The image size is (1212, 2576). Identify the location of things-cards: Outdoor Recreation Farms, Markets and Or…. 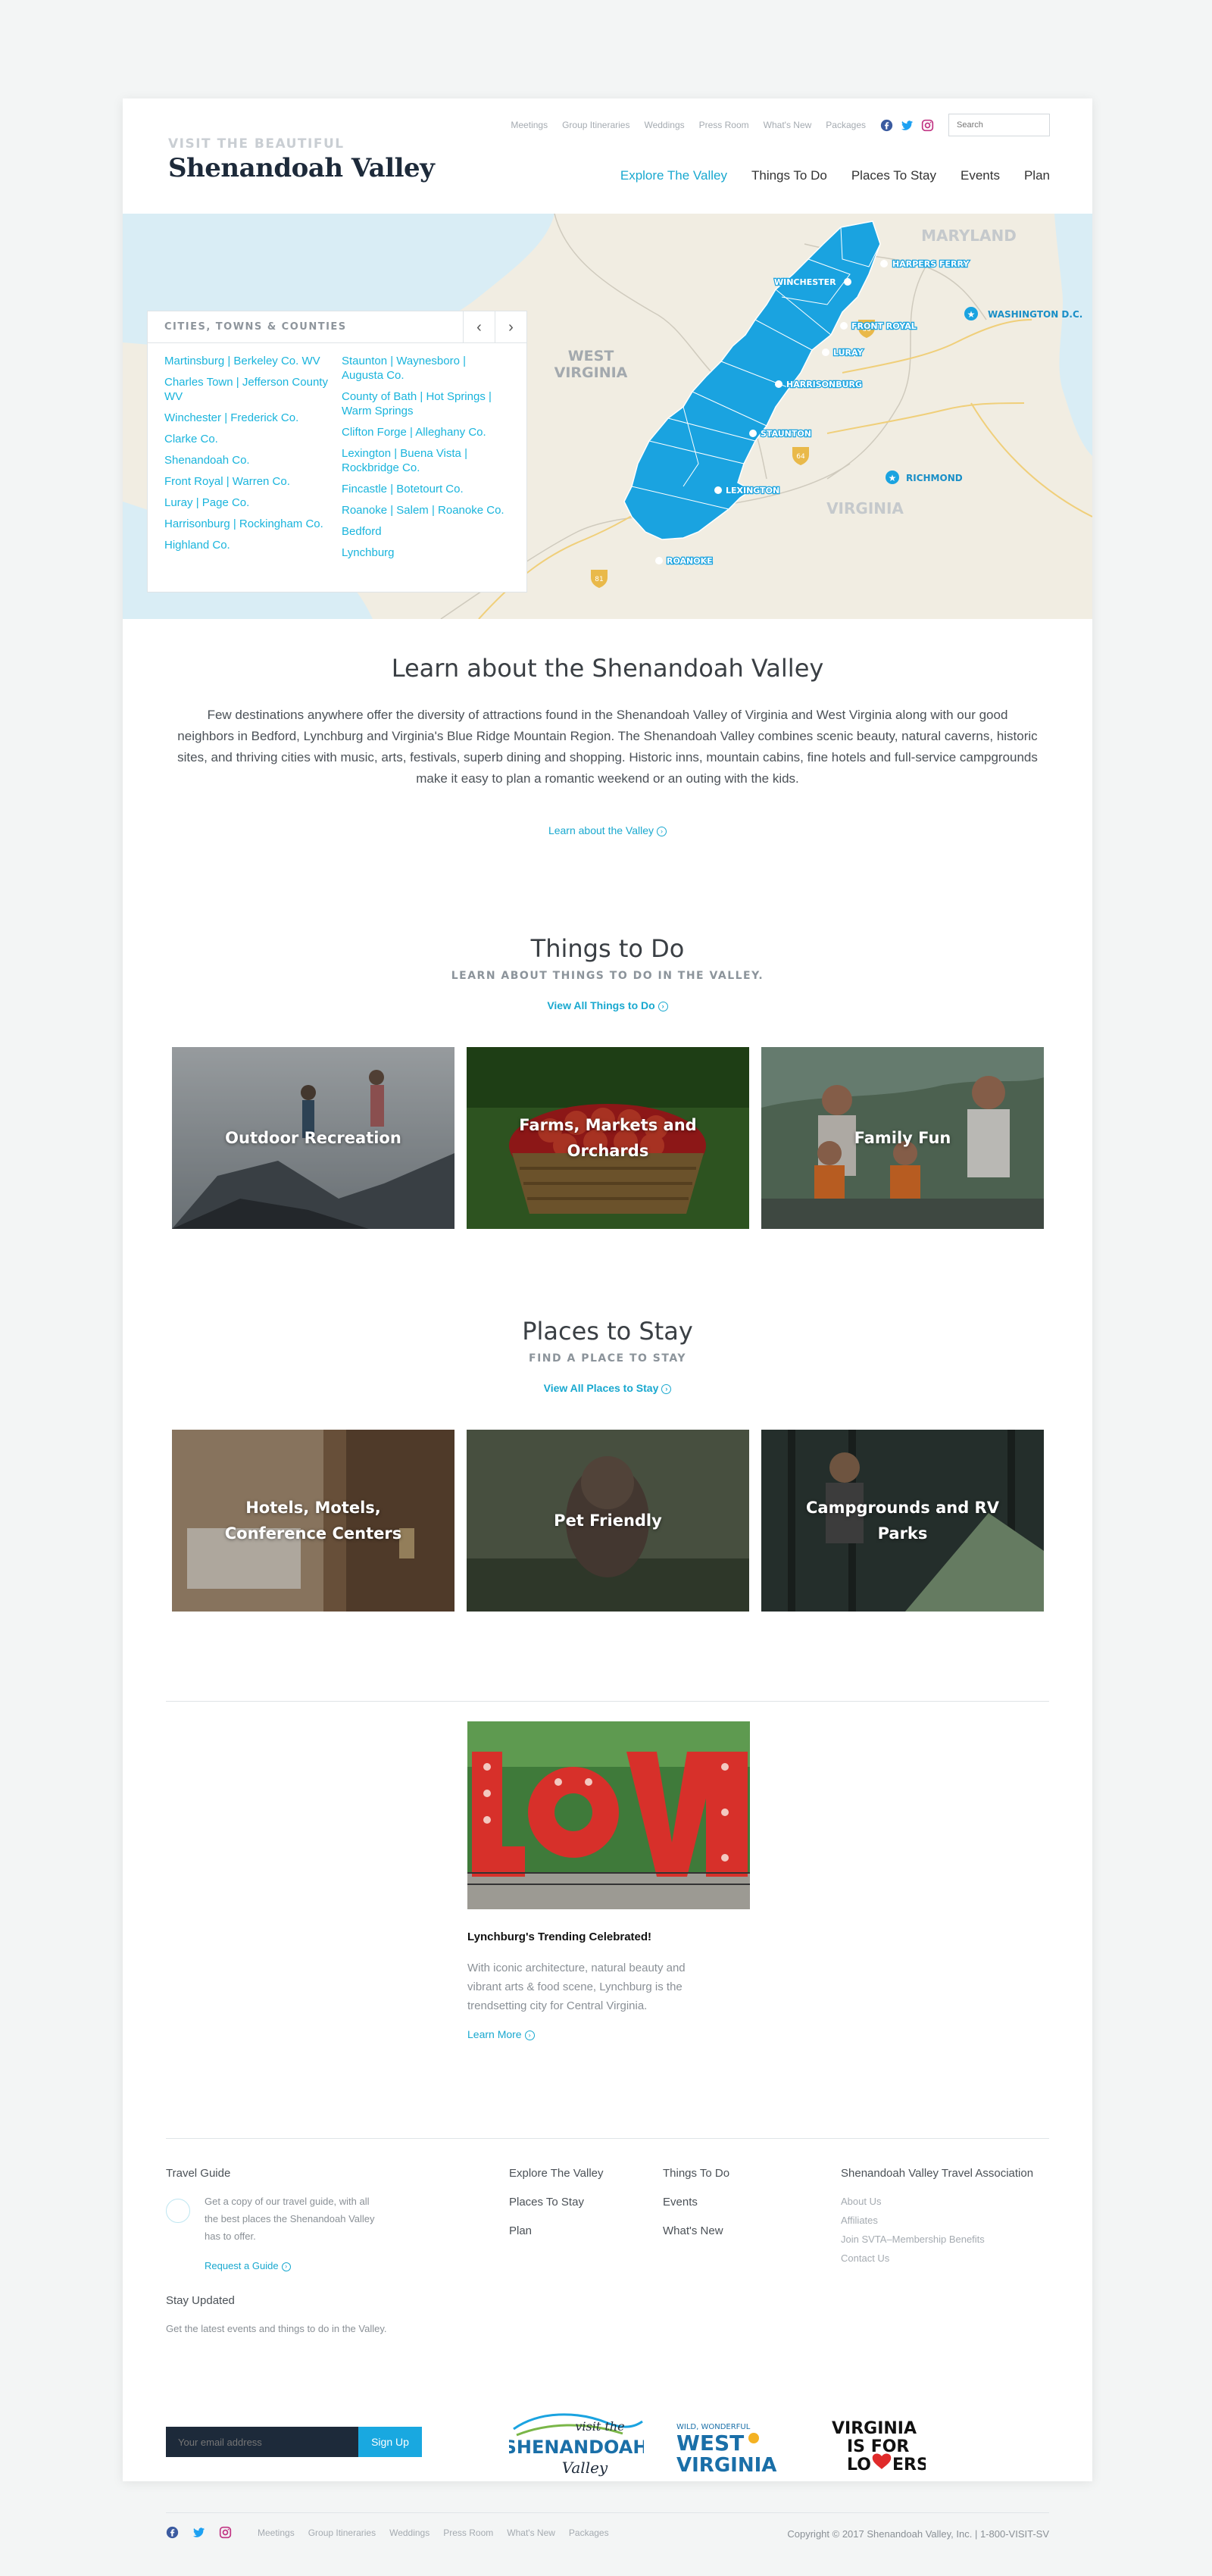
(608, 1138).